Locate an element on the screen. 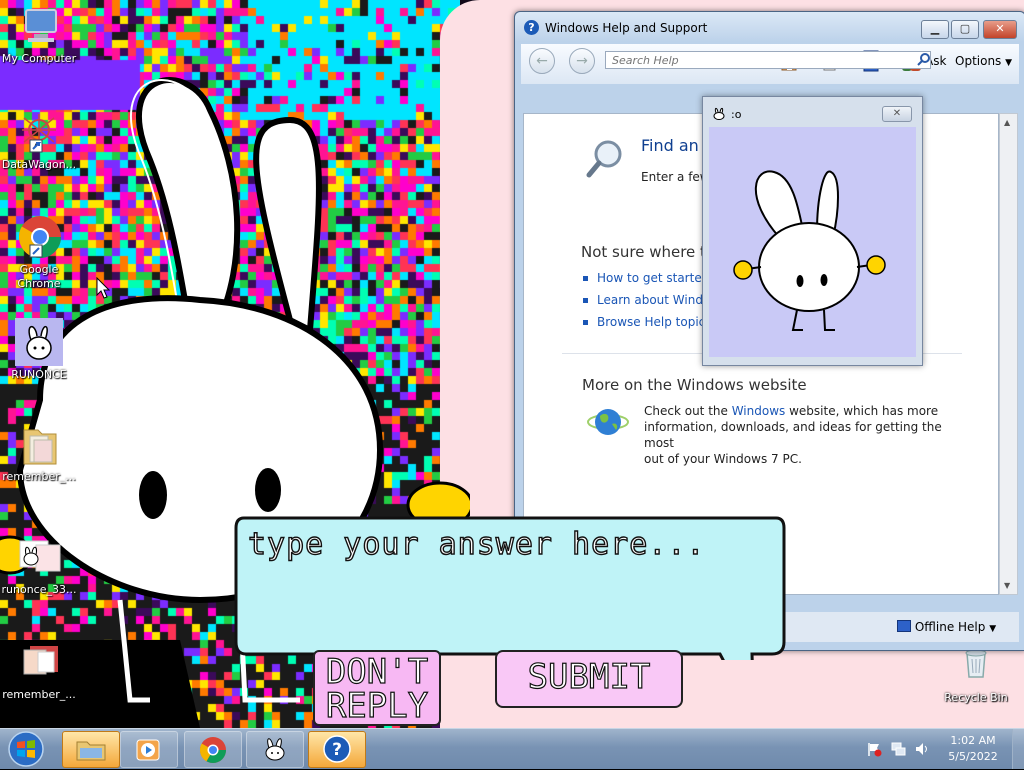  computer-icon is located at coordinates (39, 27).